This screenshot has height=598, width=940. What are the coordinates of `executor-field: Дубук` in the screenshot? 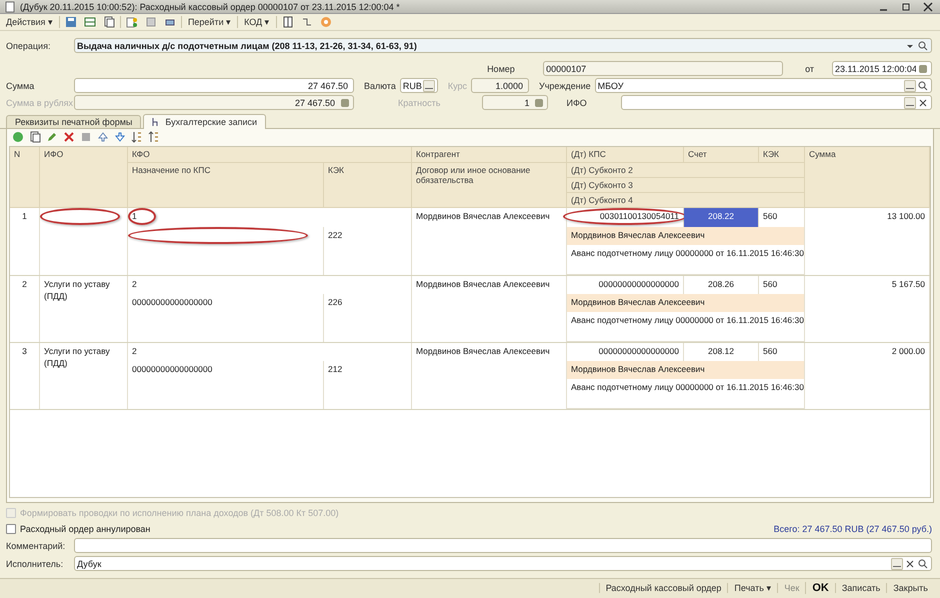 It's located at (503, 564).